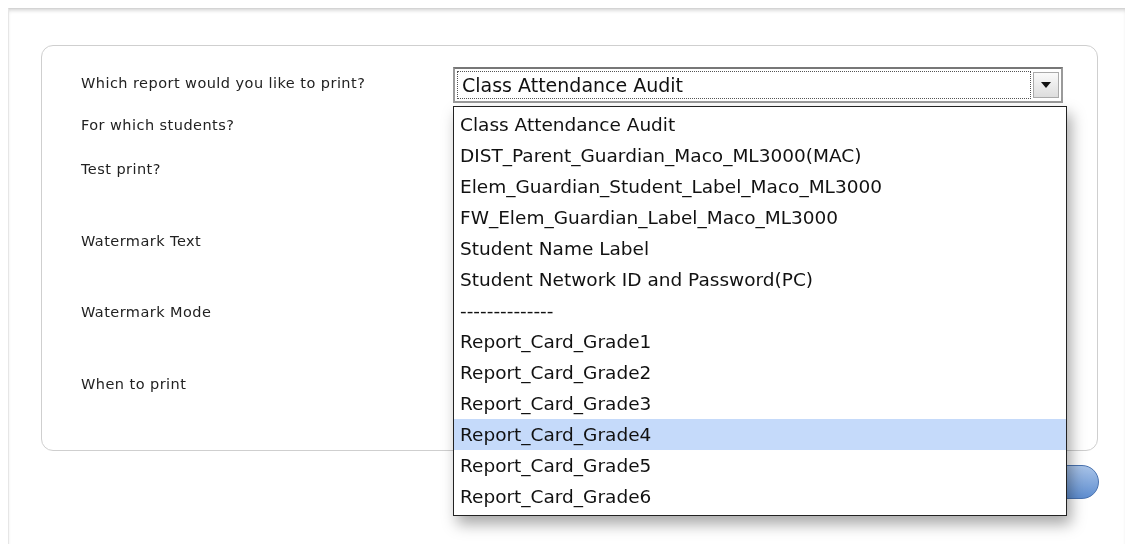 The height and width of the screenshot is (544, 1125). Describe the element at coordinates (760, 124) in the screenshot. I see `dropdown-option: Class Attendance Audit` at that location.